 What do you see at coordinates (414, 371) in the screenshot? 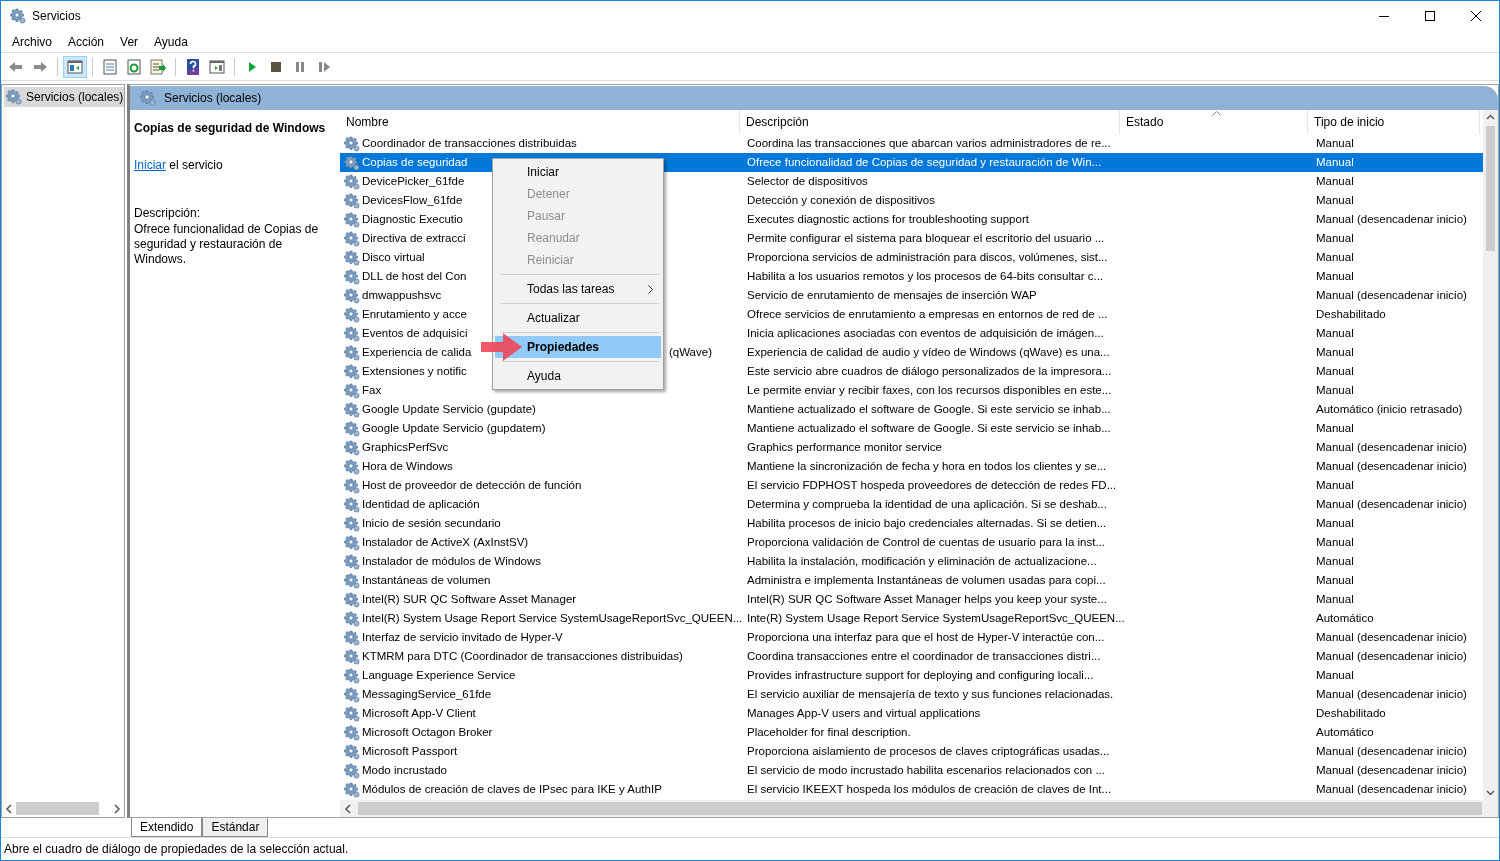
I see `service-name: Extensiones y notific` at bounding box center [414, 371].